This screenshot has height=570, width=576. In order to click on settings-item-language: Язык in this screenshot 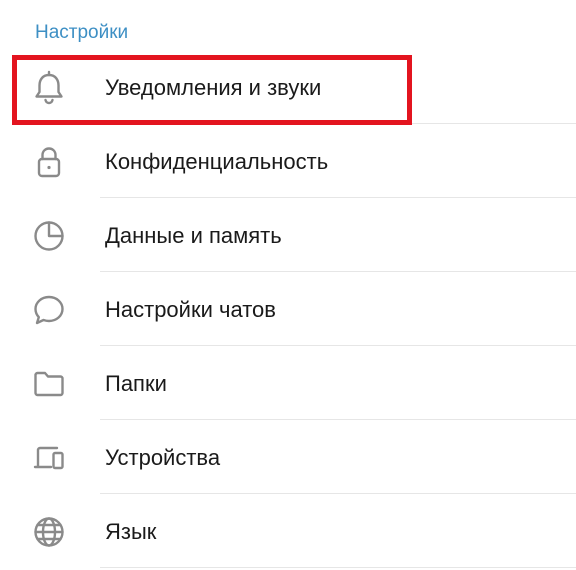, I will do `click(288, 531)`.